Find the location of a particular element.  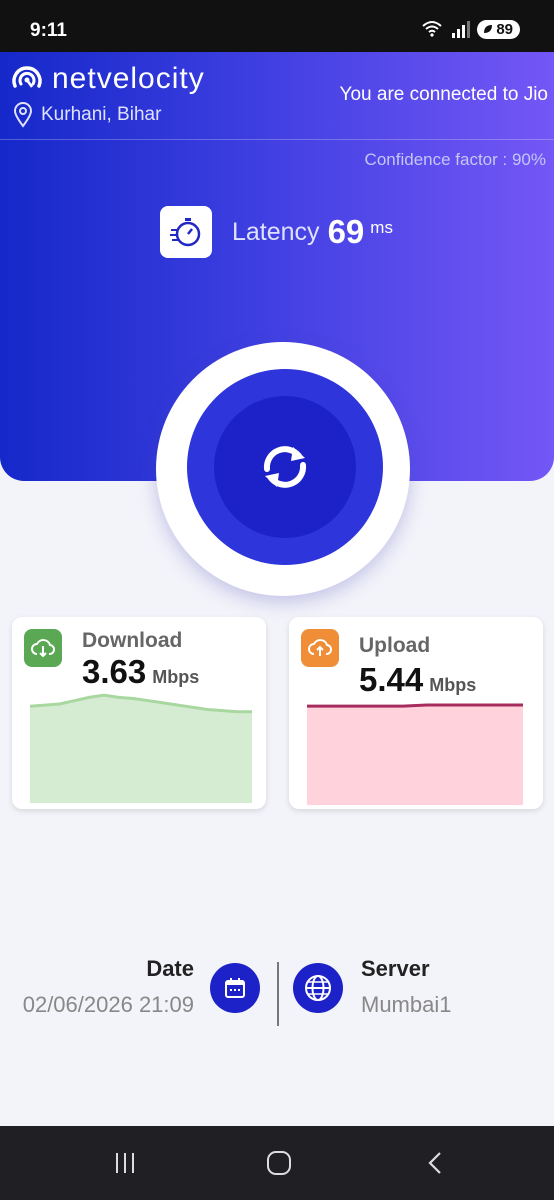

refresh-ring is located at coordinates (285, 467).